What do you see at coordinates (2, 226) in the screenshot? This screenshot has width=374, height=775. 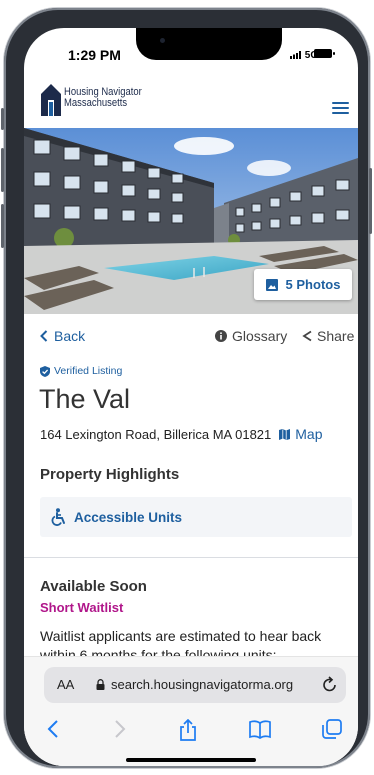 I see `volume-down-button` at bounding box center [2, 226].